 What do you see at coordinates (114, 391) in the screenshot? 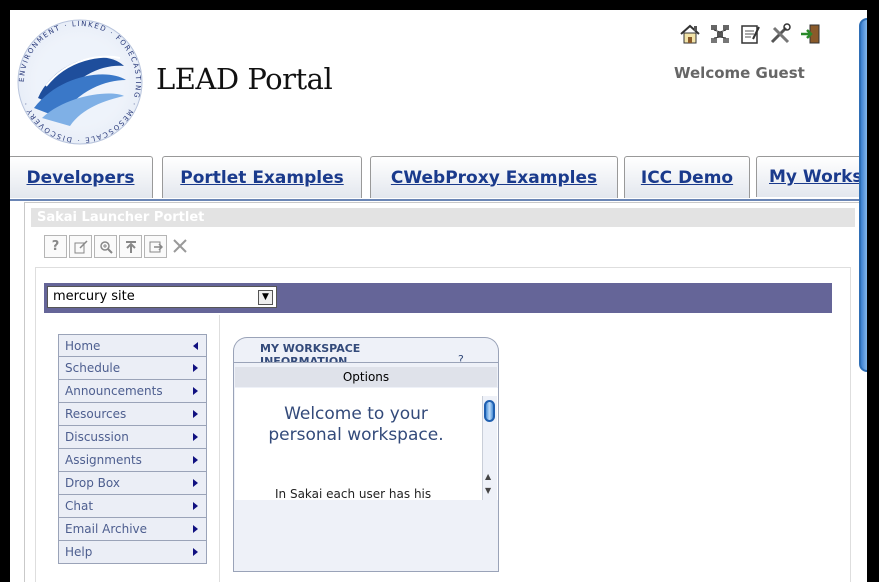
I see `menu-item-label: Announcements` at bounding box center [114, 391].